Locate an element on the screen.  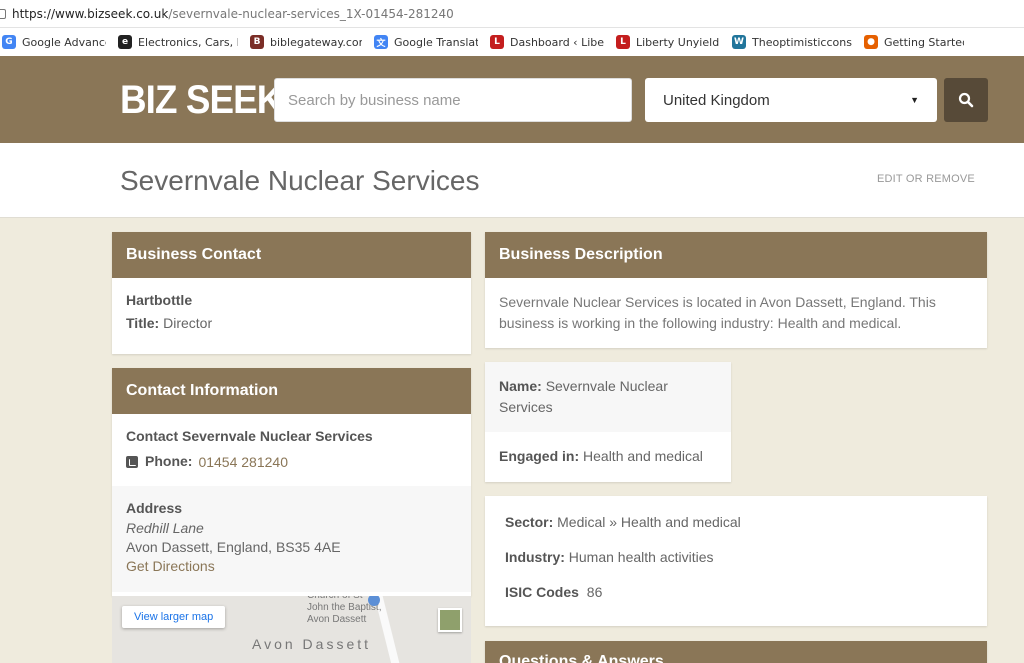
contact-line: Contact Severnvale Nuclear Services is located at coordinates (249, 436).